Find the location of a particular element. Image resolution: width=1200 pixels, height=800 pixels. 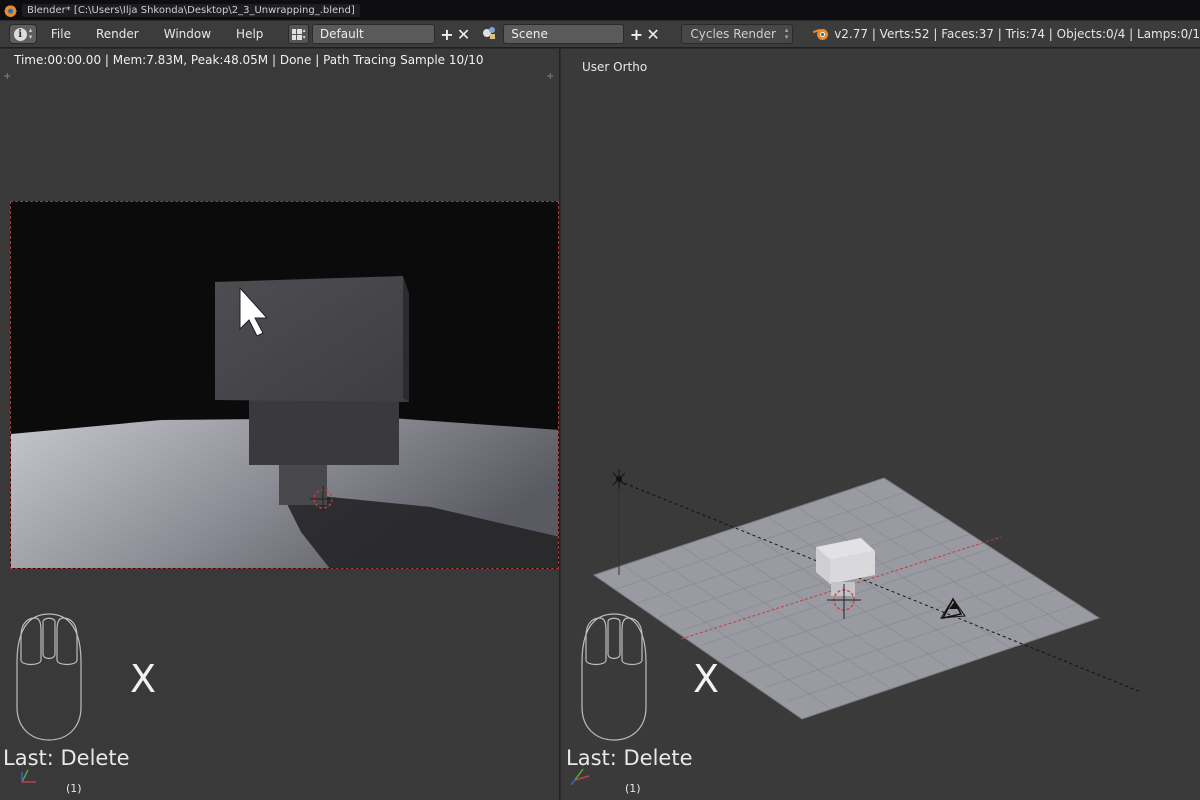

layout-grid-icon is located at coordinates (296, 34).